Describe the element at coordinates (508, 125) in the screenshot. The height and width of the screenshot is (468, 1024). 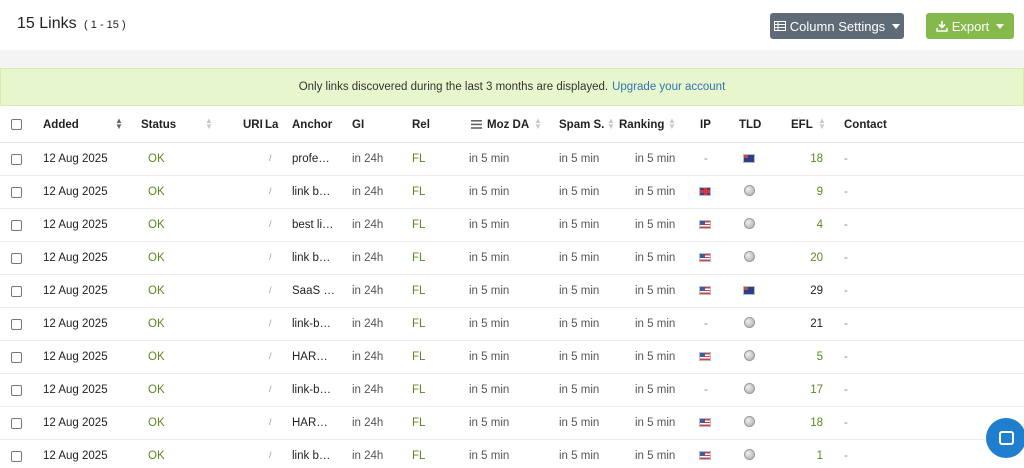
I see `column-header-moz-da: Moz DA` at that location.